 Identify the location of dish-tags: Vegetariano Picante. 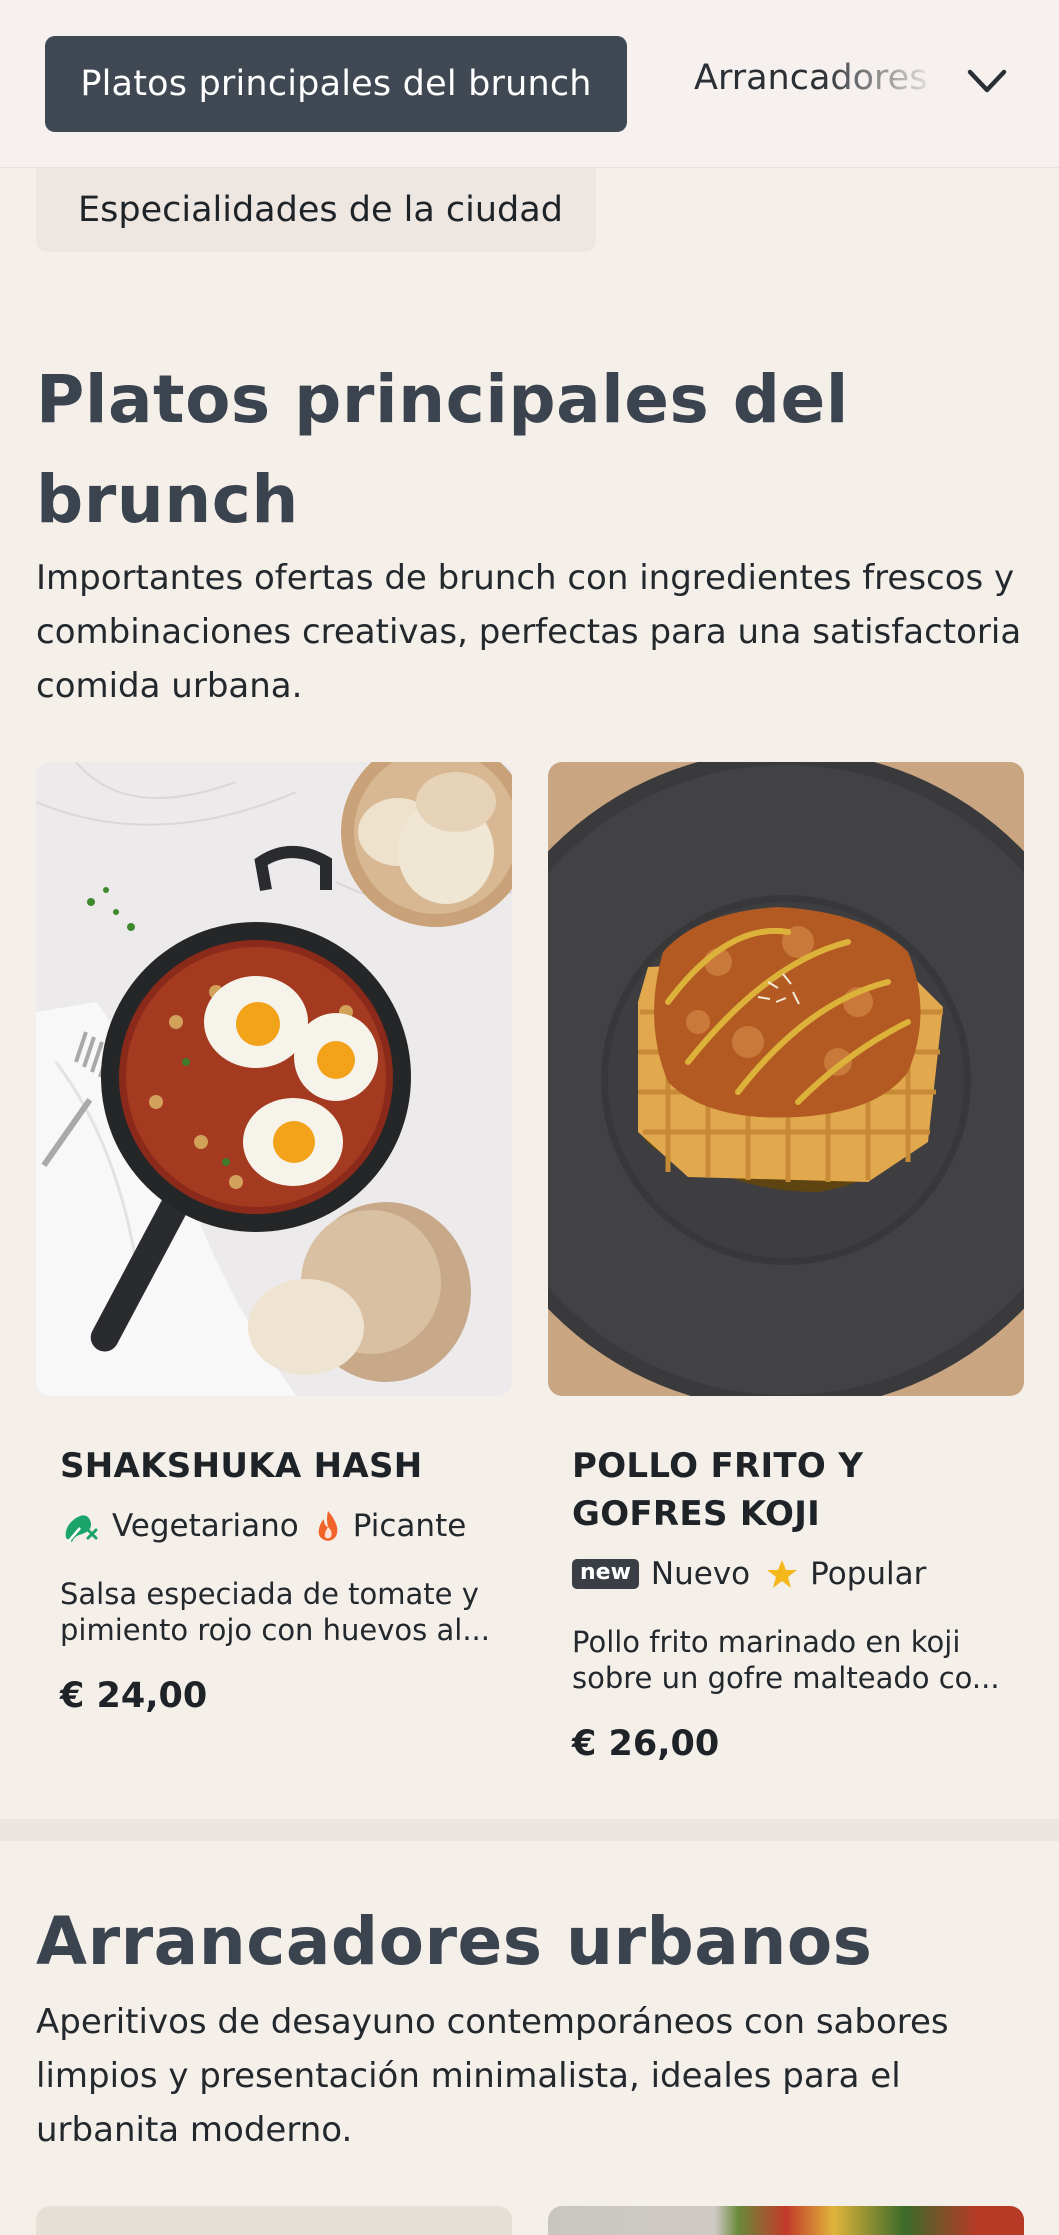
(271, 1526).